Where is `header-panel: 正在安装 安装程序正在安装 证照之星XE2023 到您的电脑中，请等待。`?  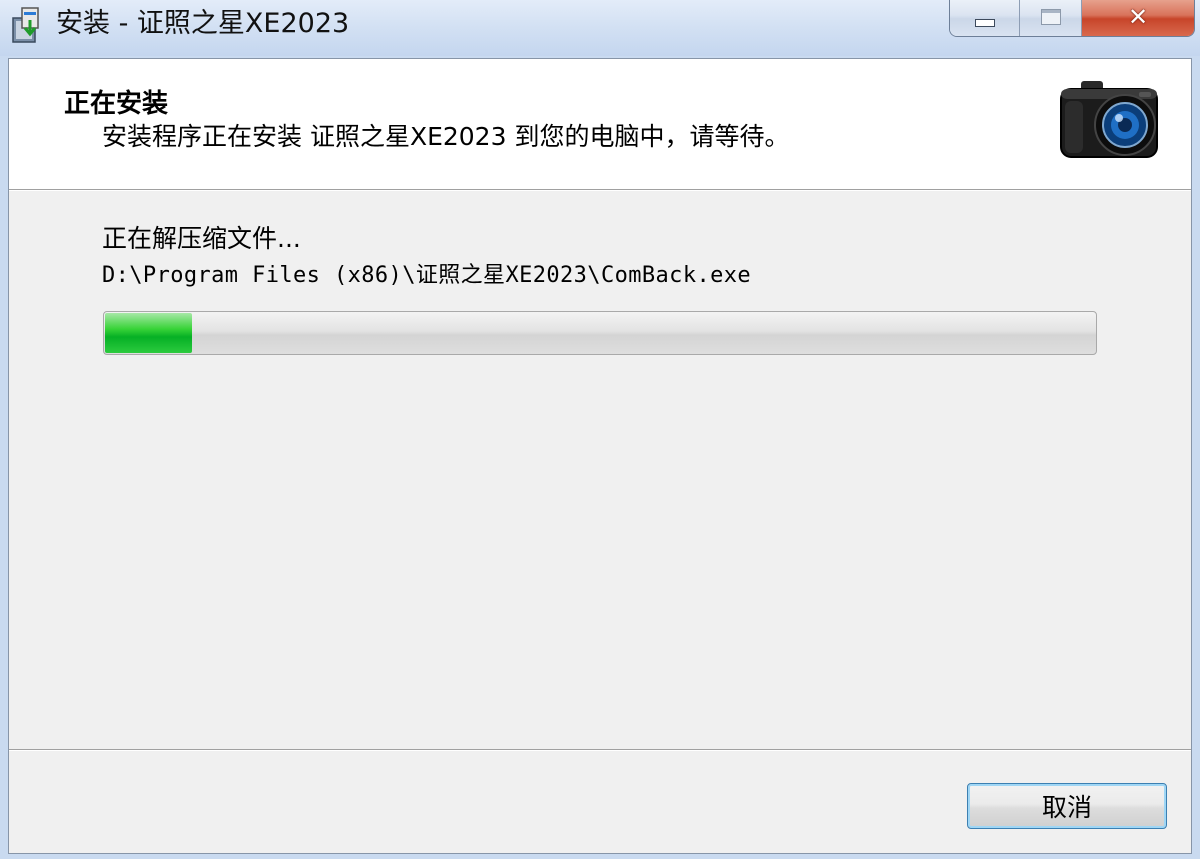 header-panel: 正在安装 安装程序正在安装 证照之星XE2023 到您的电脑中，请等待。 is located at coordinates (600, 124).